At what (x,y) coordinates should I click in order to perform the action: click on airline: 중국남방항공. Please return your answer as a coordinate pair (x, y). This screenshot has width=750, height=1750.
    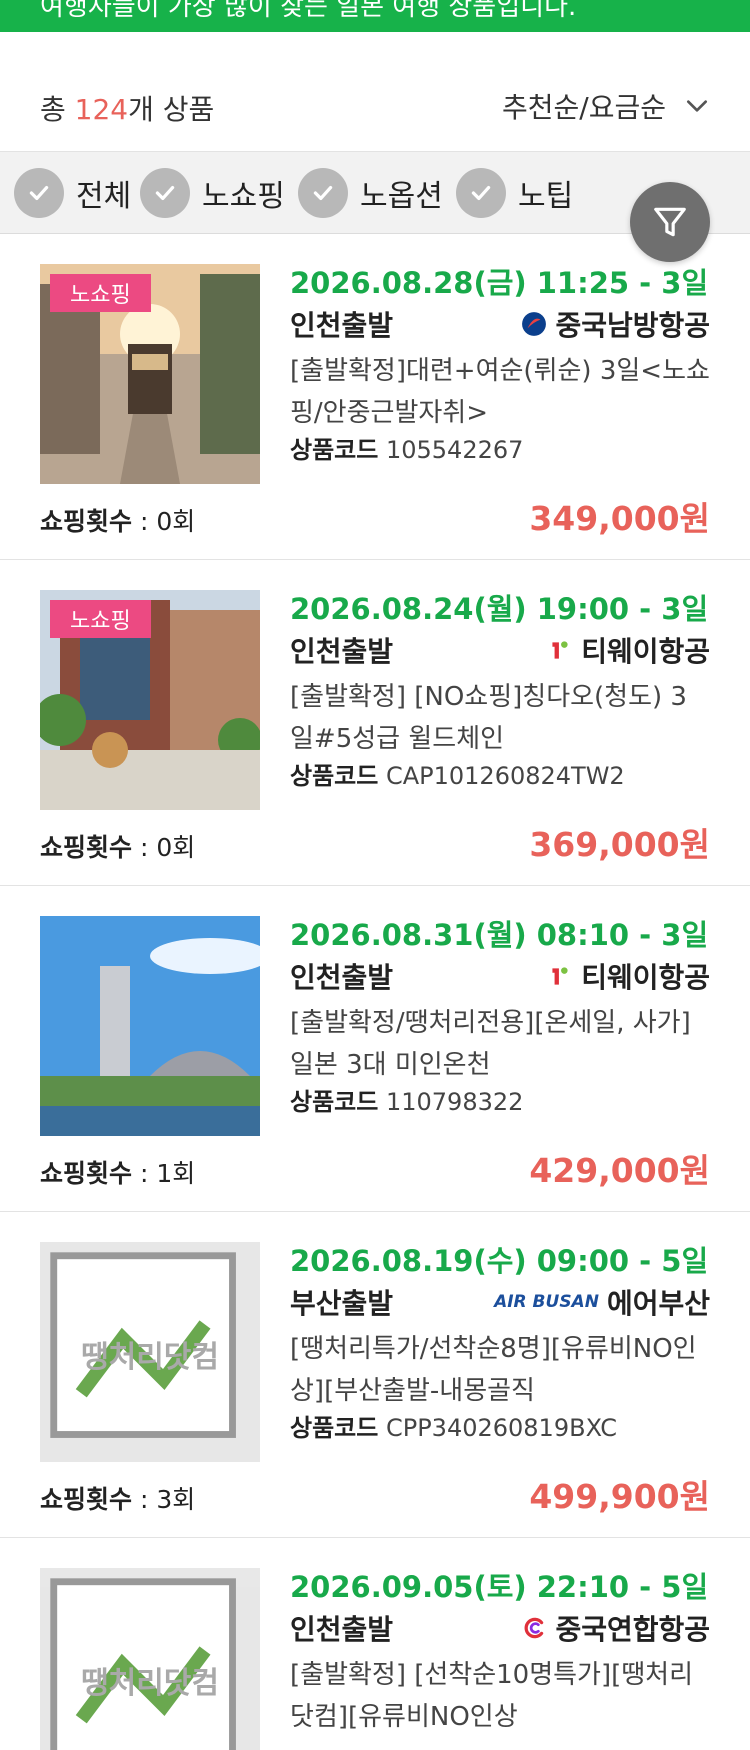
    Looking at the image, I should click on (615, 324).